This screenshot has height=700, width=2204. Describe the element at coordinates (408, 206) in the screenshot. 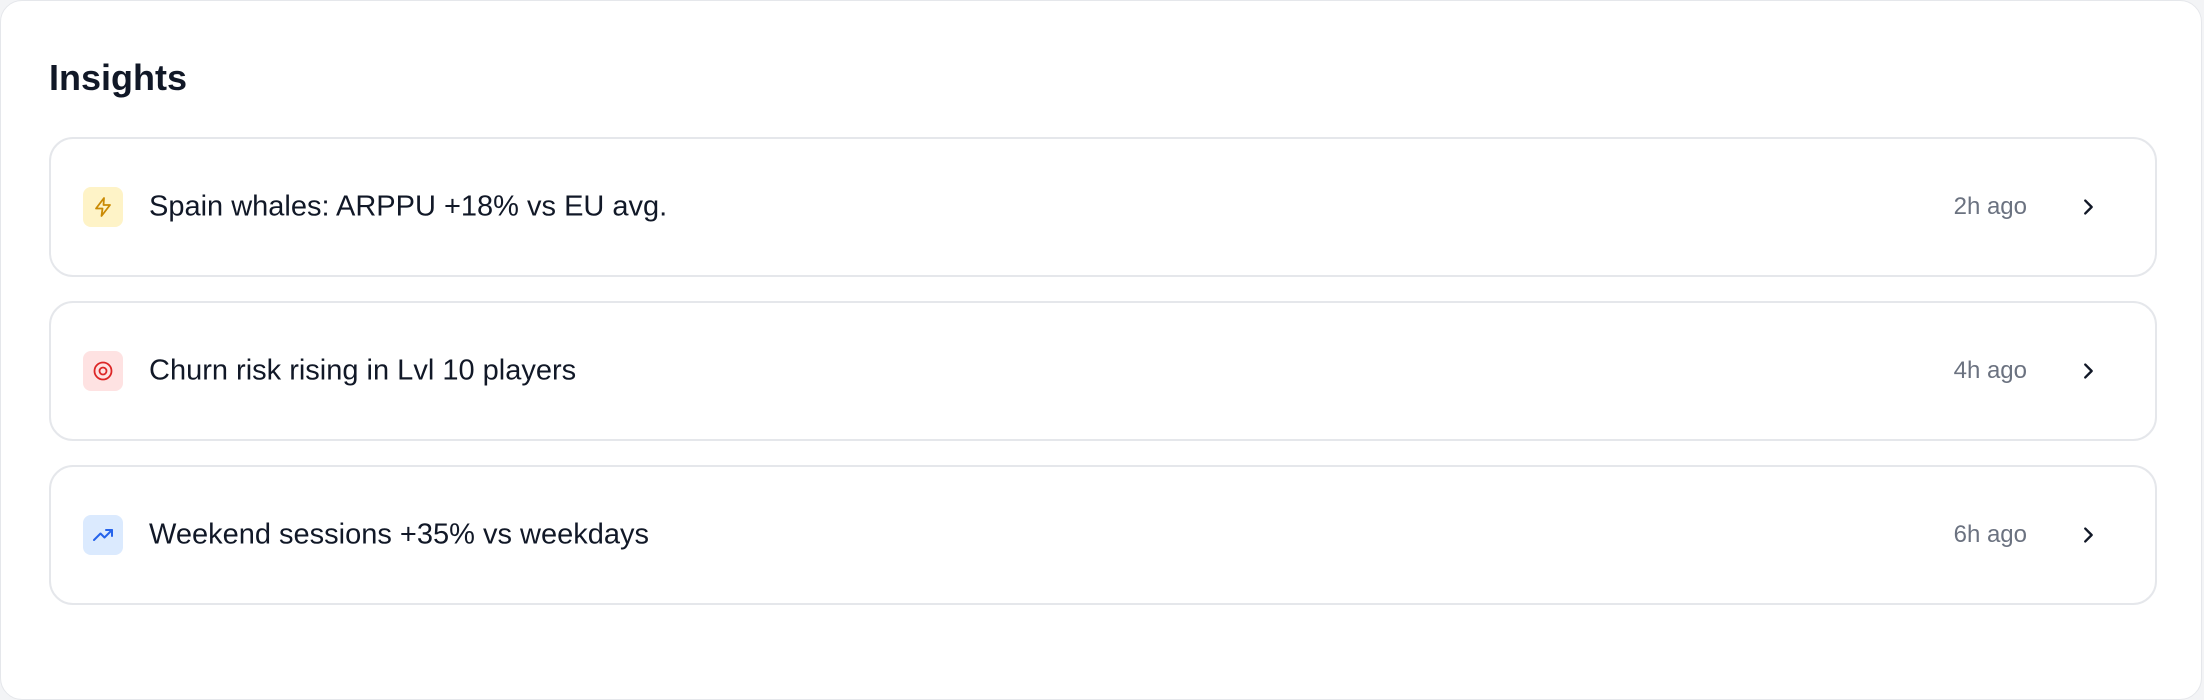

I see `insight-text: Spain whales: ARPPU +18% vs EU avg.` at that location.